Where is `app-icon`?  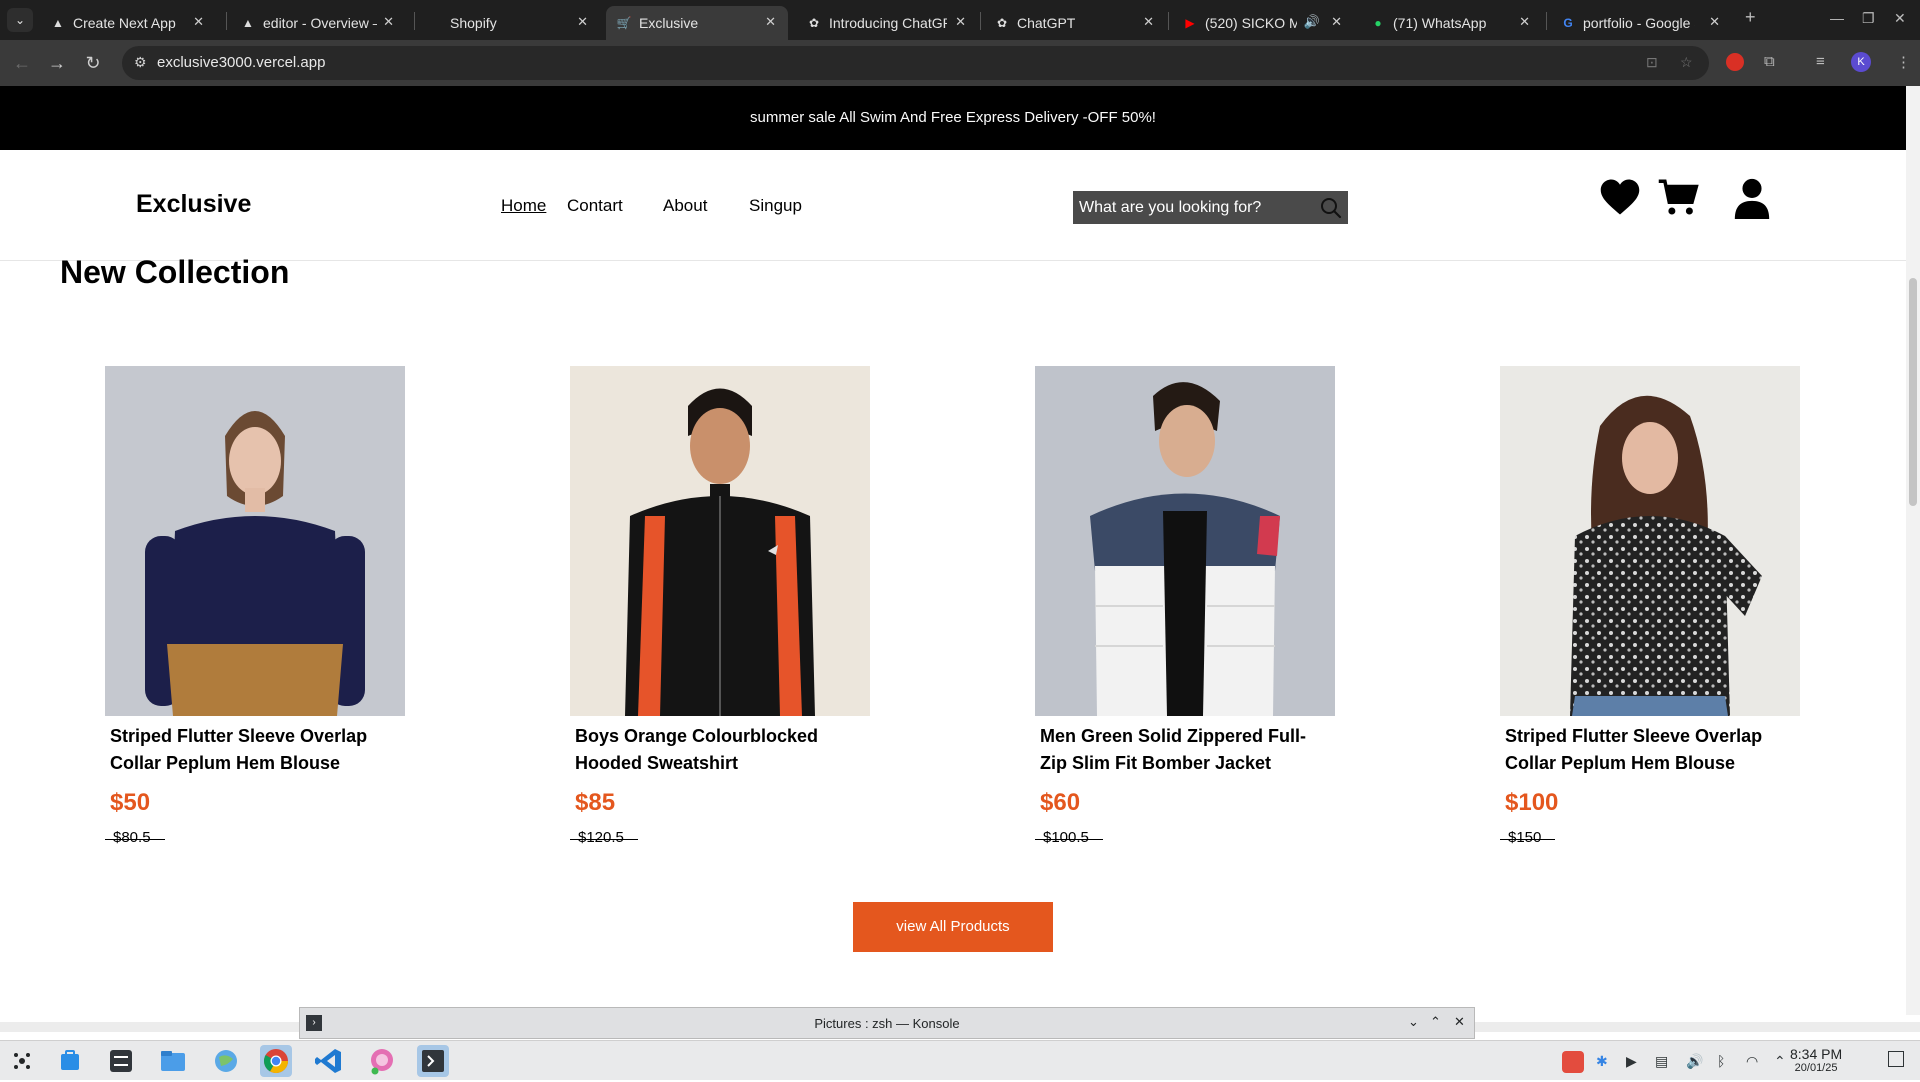
app-icon is located at coordinates (382, 1061).